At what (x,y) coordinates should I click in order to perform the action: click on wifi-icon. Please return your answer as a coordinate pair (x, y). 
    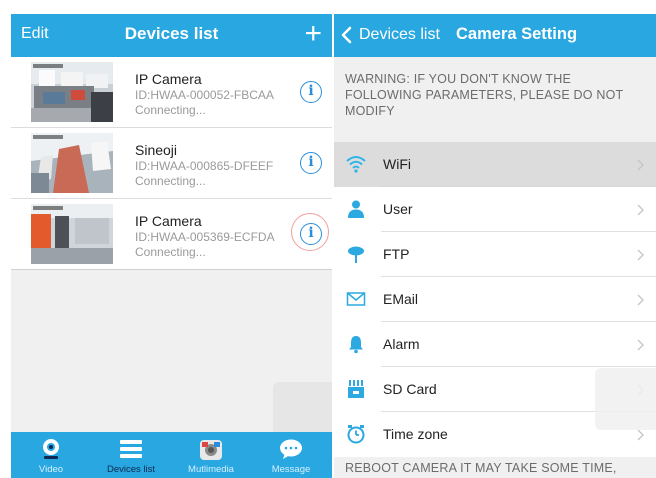
    Looking at the image, I should click on (356, 164).